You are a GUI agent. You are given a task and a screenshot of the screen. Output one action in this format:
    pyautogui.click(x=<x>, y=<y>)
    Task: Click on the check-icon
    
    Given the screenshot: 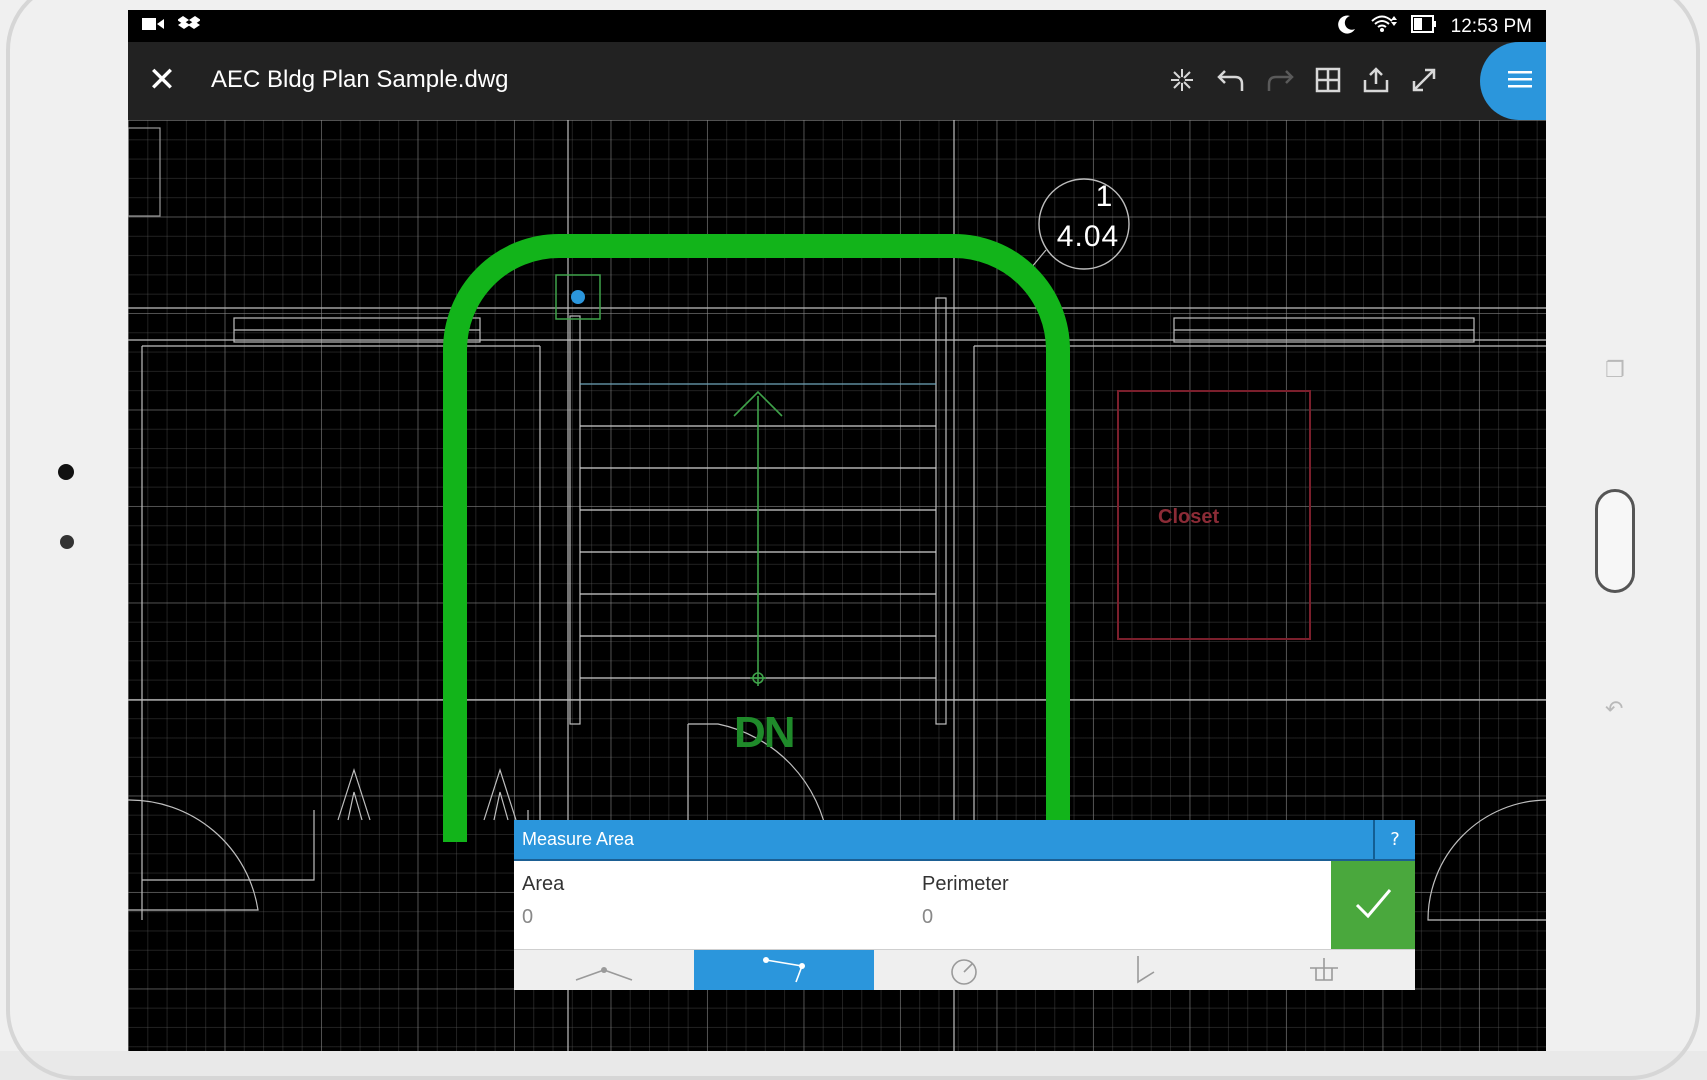 What is the action you would take?
    pyautogui.click(x=1373, y=905)
    